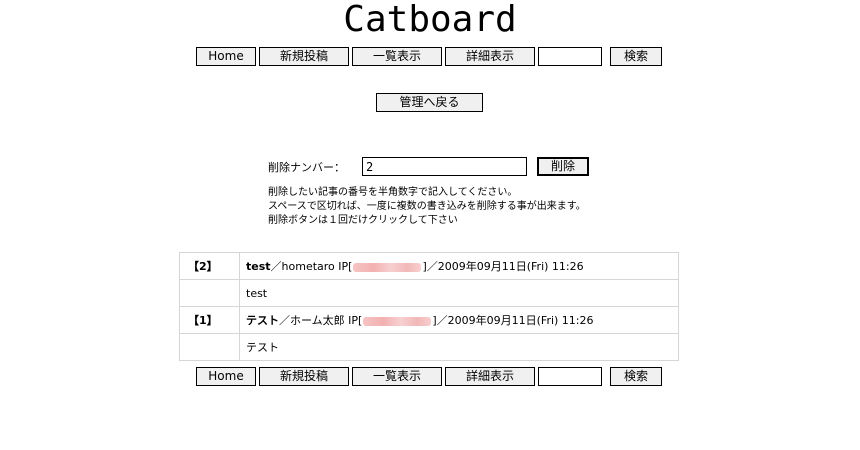  I want to click on delete-button: 削除, so click(563, 166).